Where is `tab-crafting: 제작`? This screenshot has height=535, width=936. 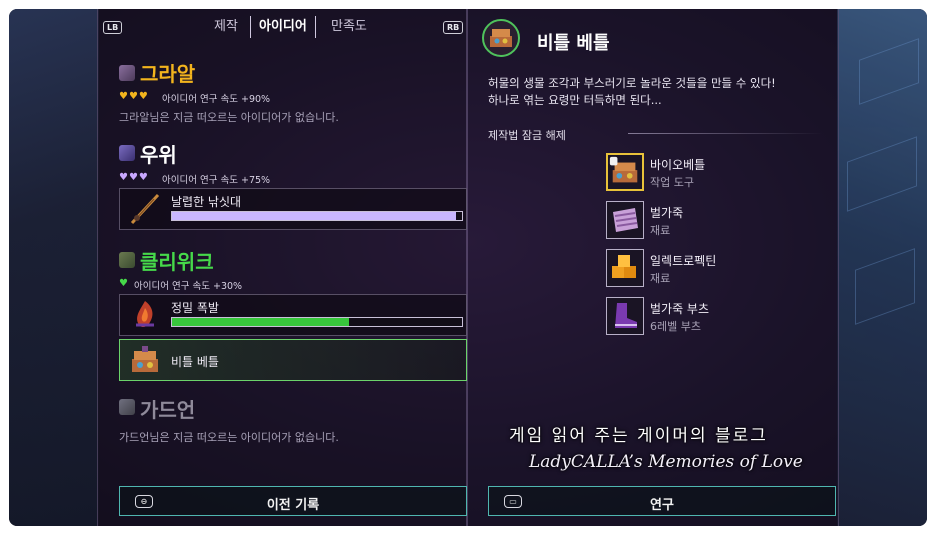 tab-crafting: 제작 is located at coordinates (226, 27).